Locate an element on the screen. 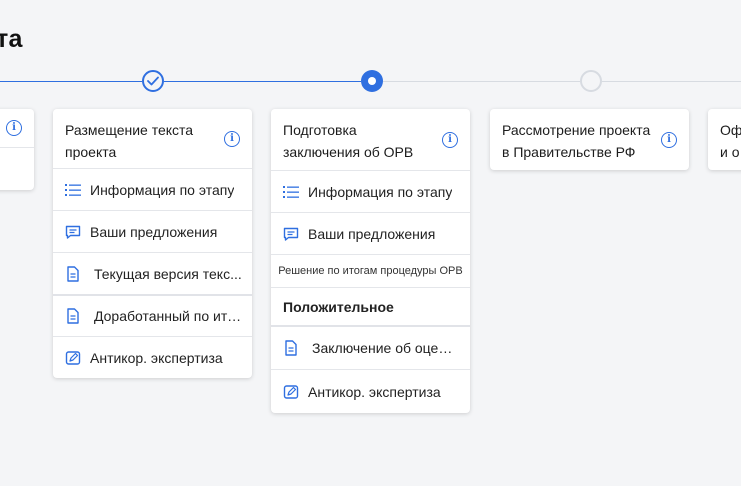  checkmark-icon is located at coordinates (153, 81).